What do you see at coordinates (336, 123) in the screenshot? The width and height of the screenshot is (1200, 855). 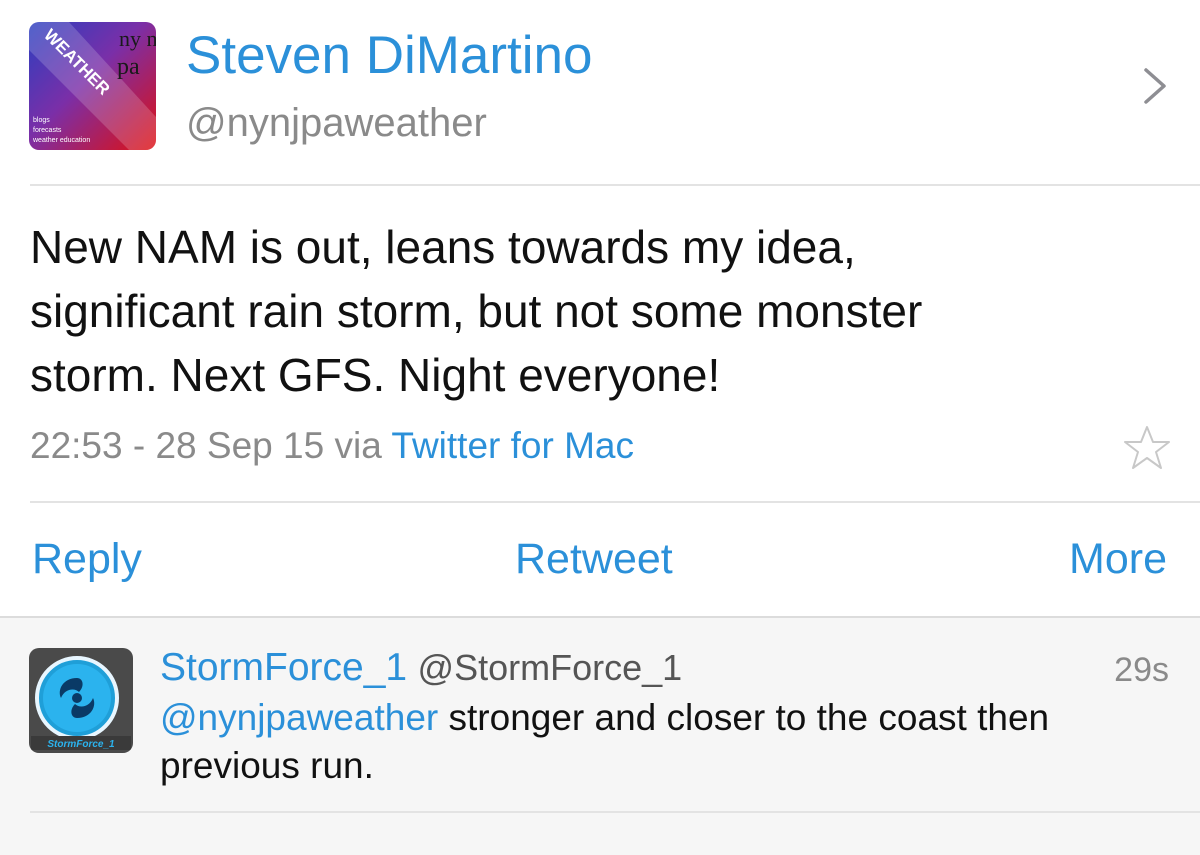 I see `author-handle: @nynjpaweather` at bounding box center [336, 123].